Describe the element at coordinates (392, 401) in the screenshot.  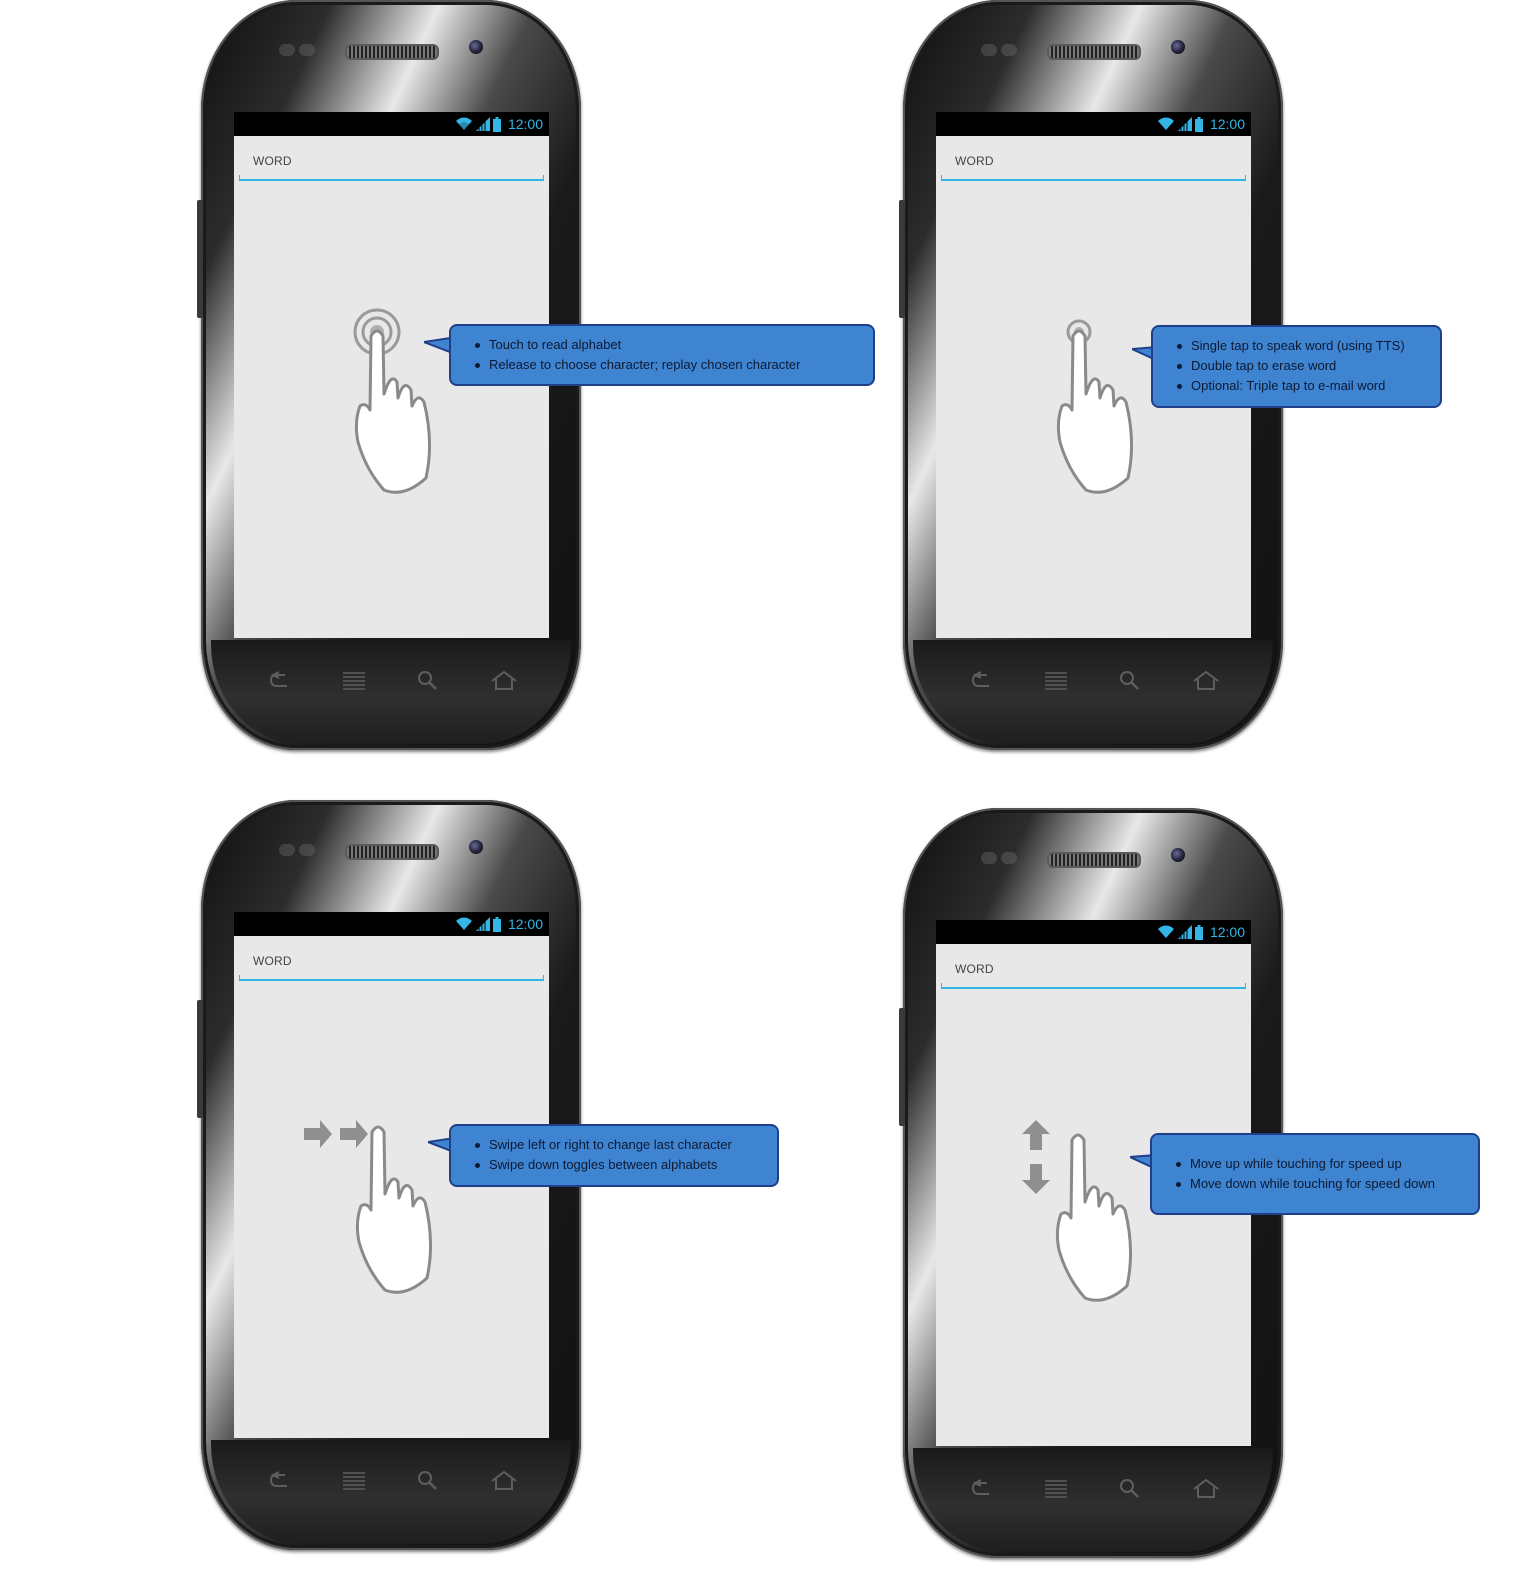
I see `touch-gesture-icon` at that location.